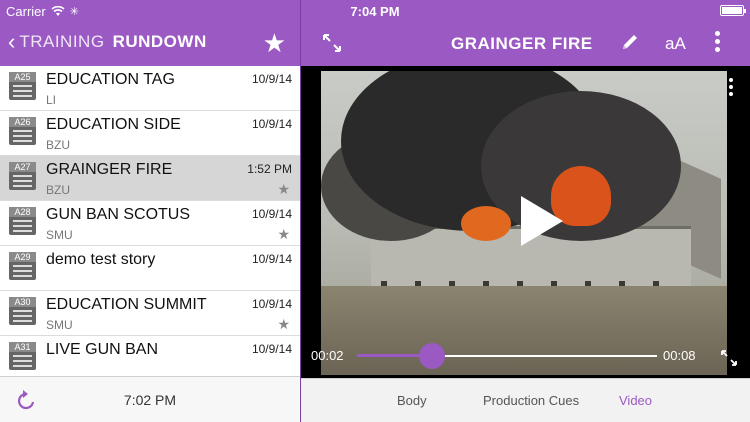 This screenshot has width=750, height=422. What do you see at coordinates (525, 356) in the screenshot?
I see `video-scrubber: 00:02 00:08` at bounding box center [525, 356].